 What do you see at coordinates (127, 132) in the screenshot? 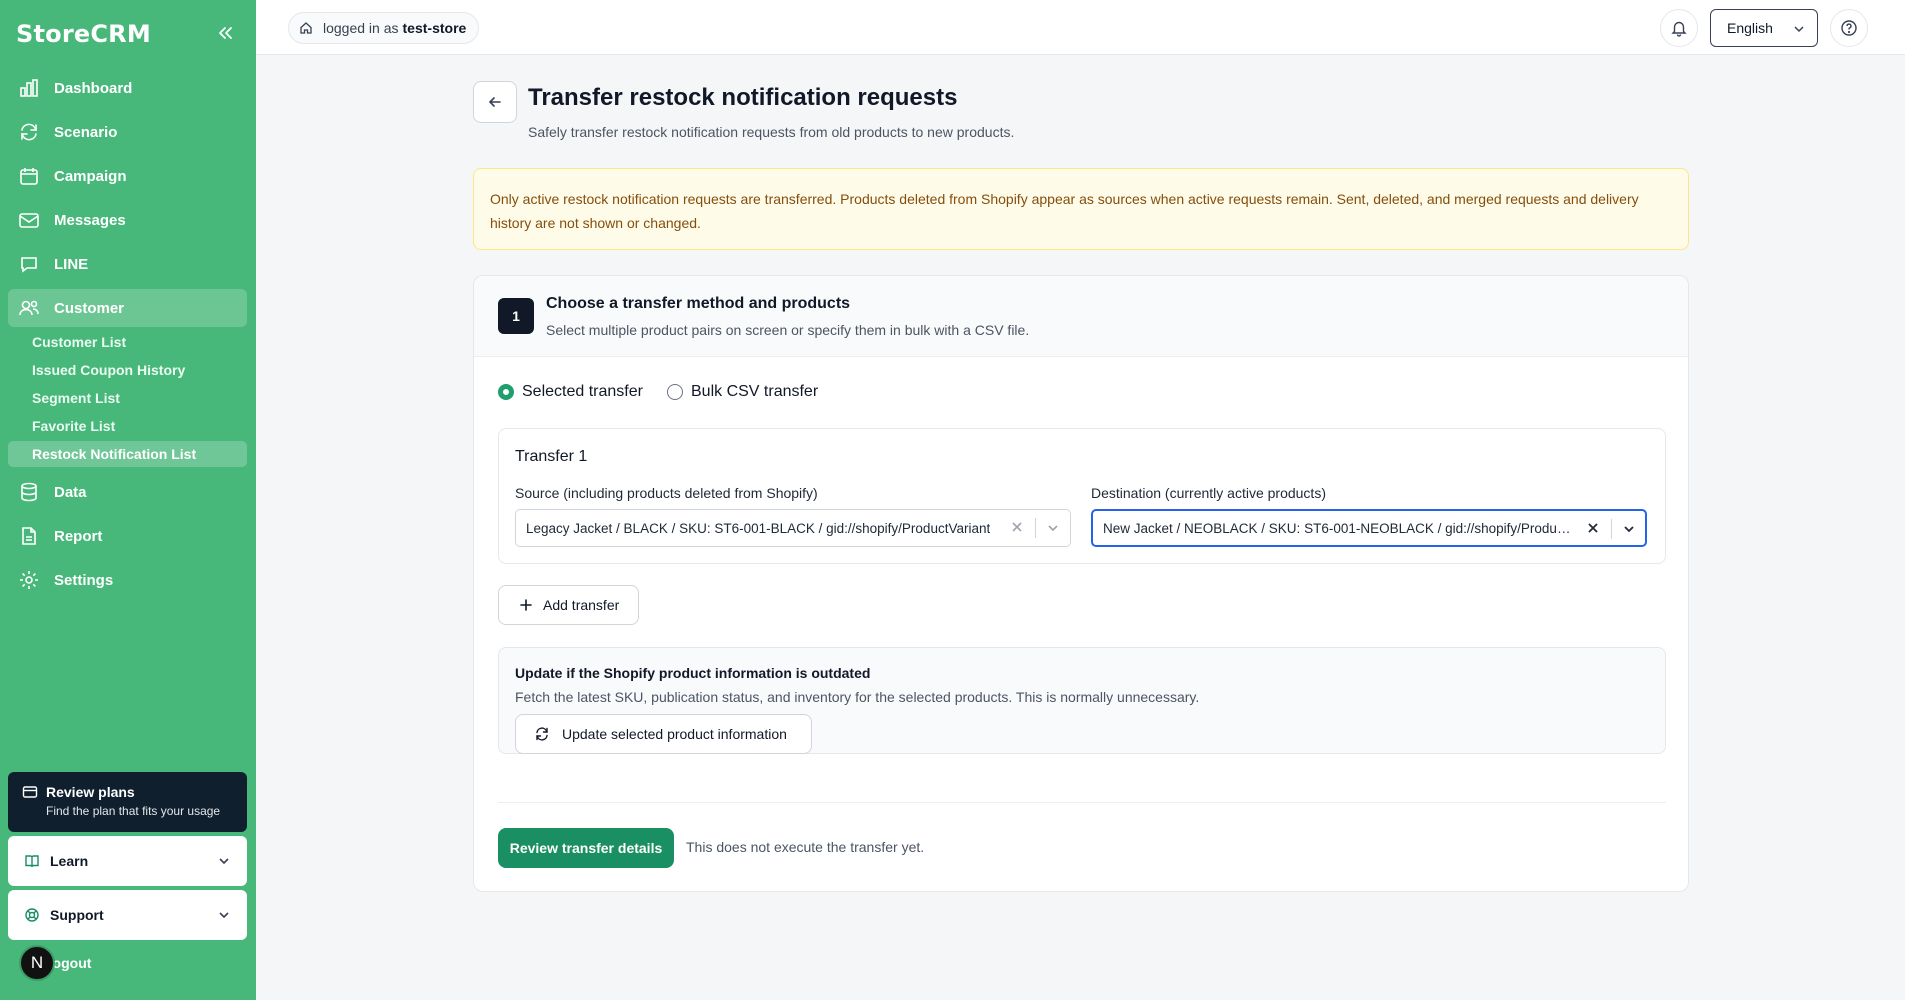
I see `sidebar-item-scenario: Scenario` at bounding box center [127, 132].